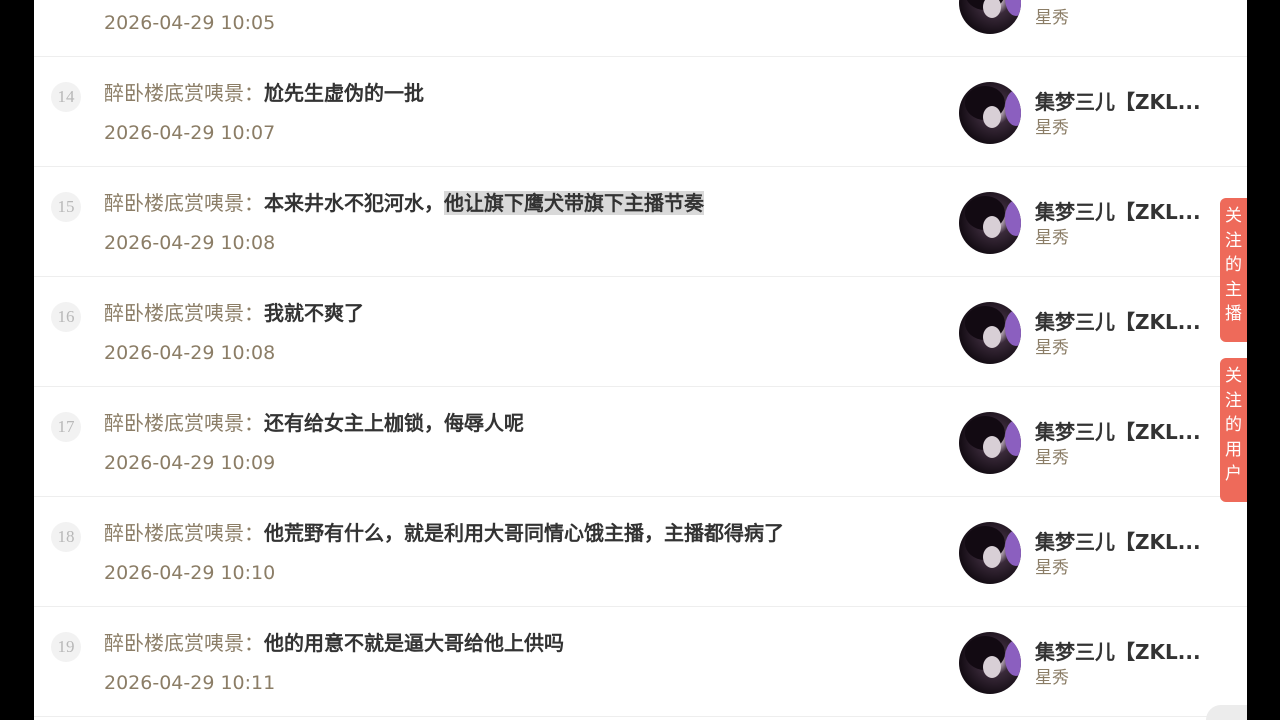 Image resolution: width=1280 pixels, height=720 pixels. What do you see at coordinates (66, 537) in the screenshot?
I see `row-index-badge: 18` at bounding box center [66, 537].